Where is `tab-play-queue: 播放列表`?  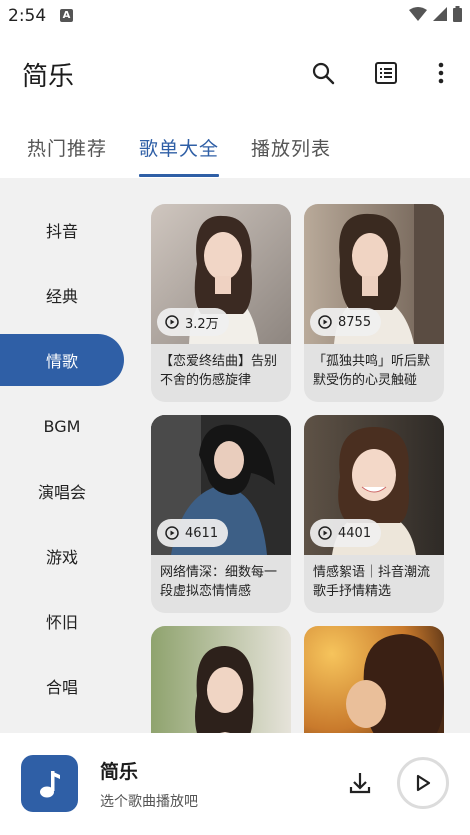
tab-play-queue: 播放列表 is located at coordinates (291, 147).